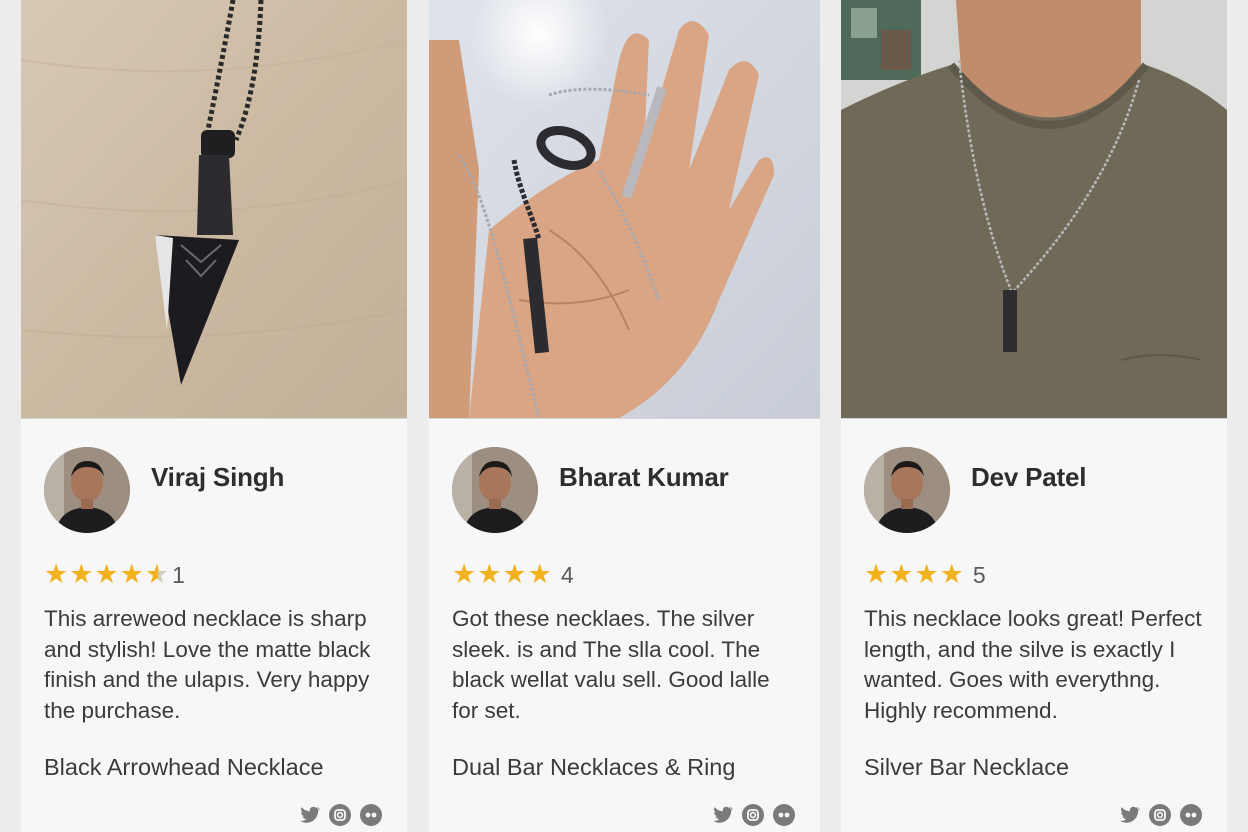  Describe the element at coordinates (218, 477) in the screenshot. I see `reviewer-name: Viraj Singh` at that location.